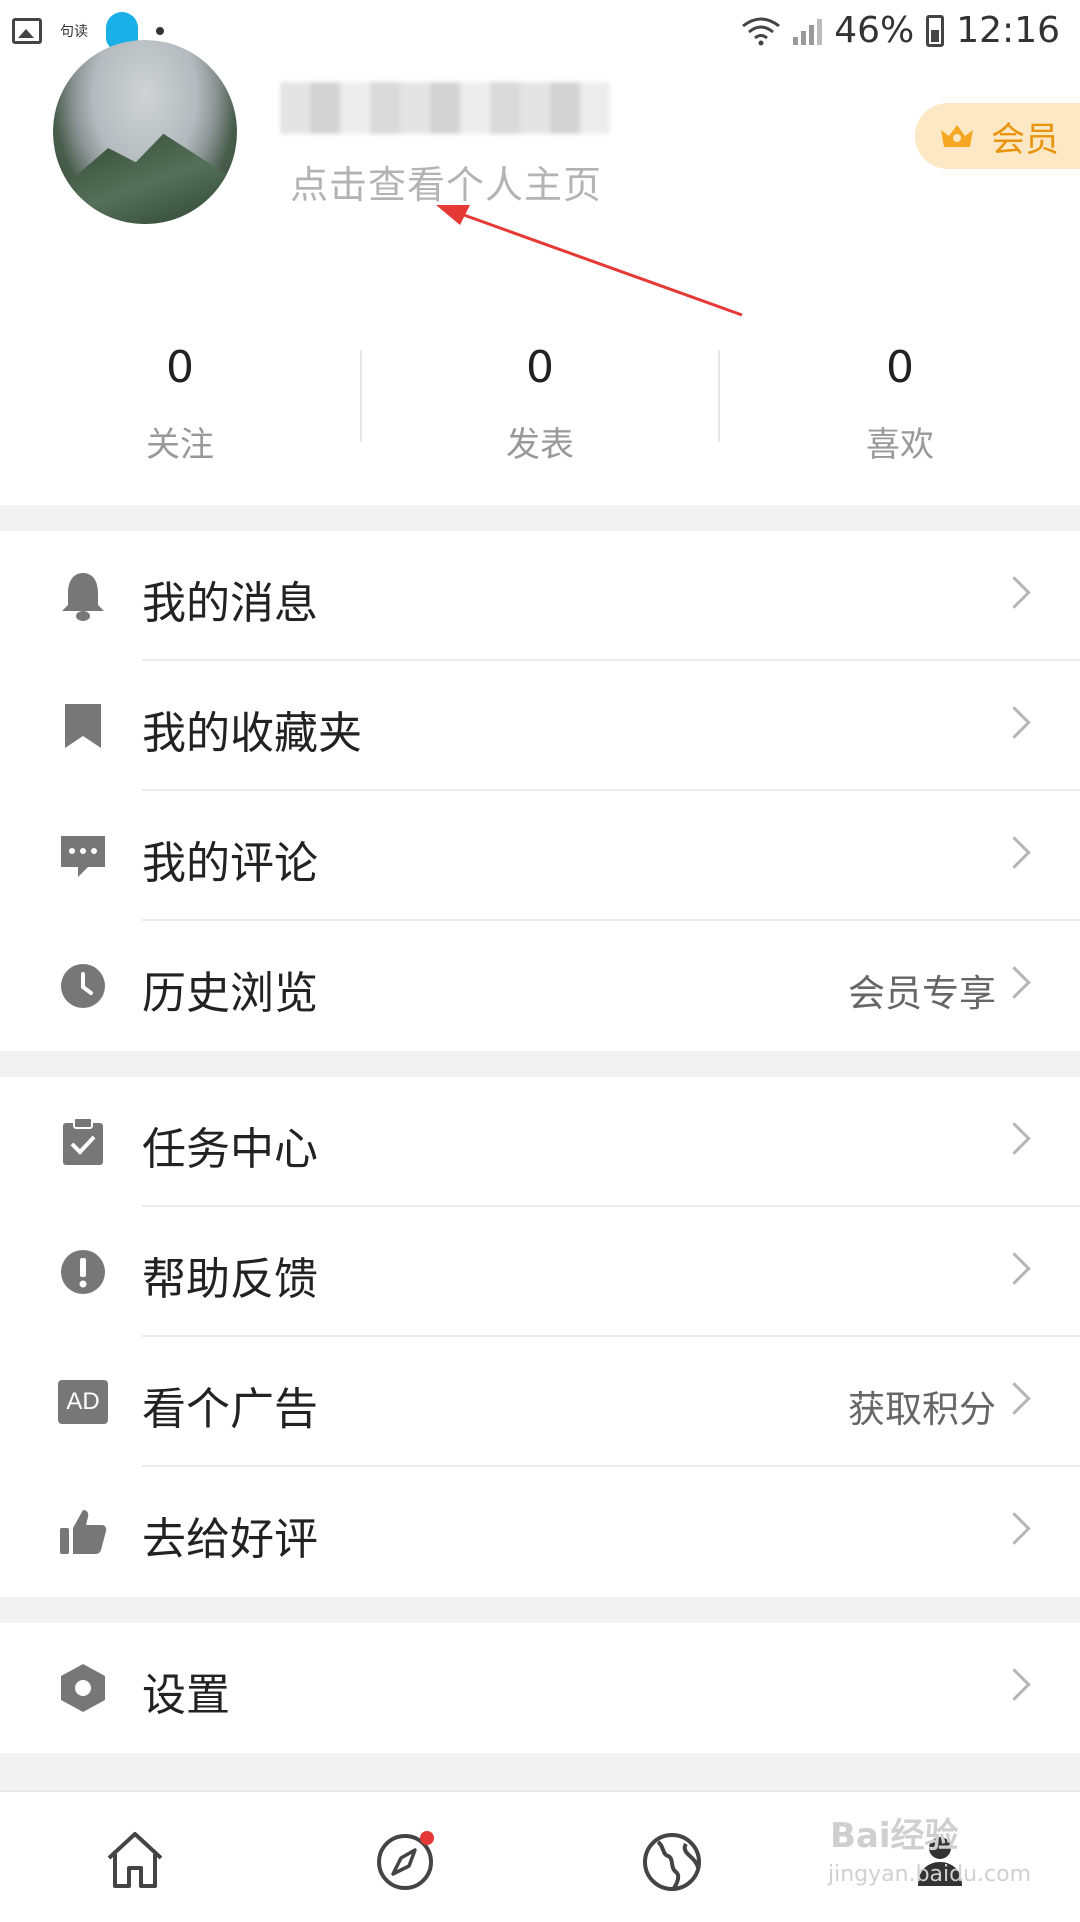  Describe the element at coordinates (445, 108) in the screenshot. I see `username-blurred` at that location.